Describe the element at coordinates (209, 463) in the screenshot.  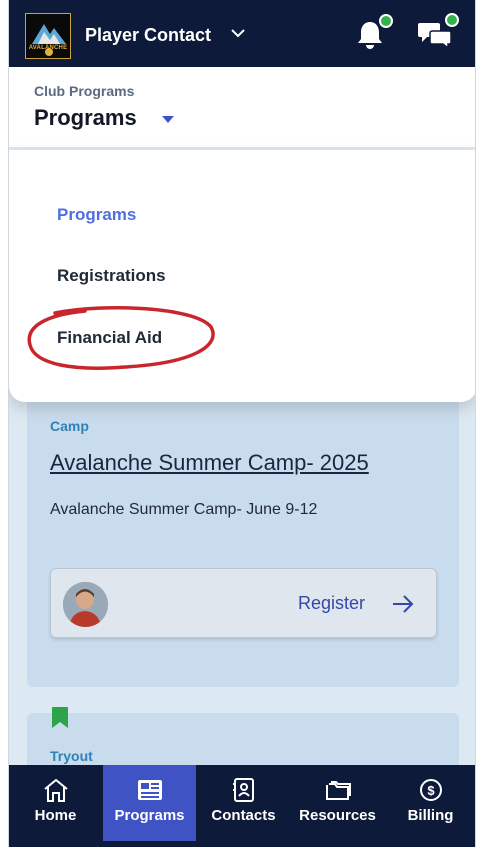
I see `program-title-link: Avalanche Summer Camp- 2025` at that location.